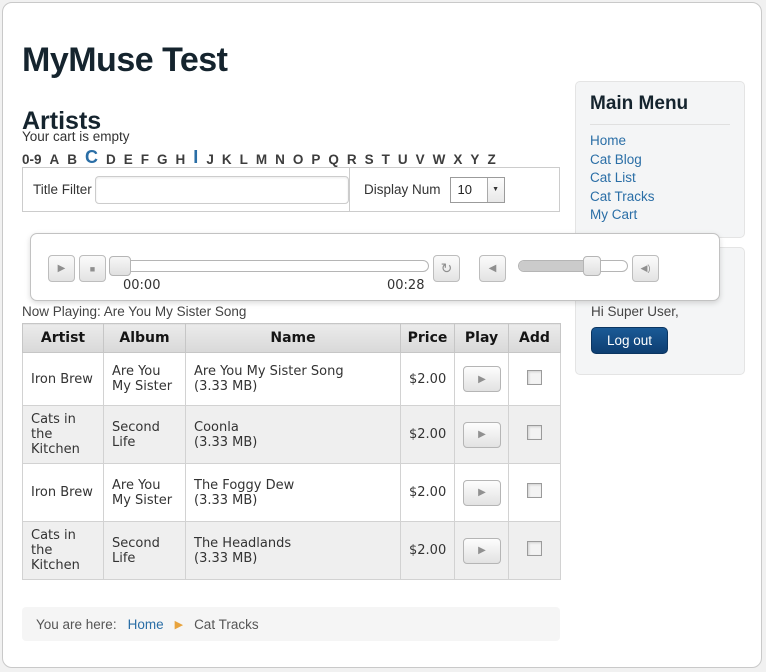 This screenshot has height=672, width=766. What do you see at coordinates (280, 159) in the screenshot?
I see `alpha-letter-n: N` at bounding box center [280, 159].